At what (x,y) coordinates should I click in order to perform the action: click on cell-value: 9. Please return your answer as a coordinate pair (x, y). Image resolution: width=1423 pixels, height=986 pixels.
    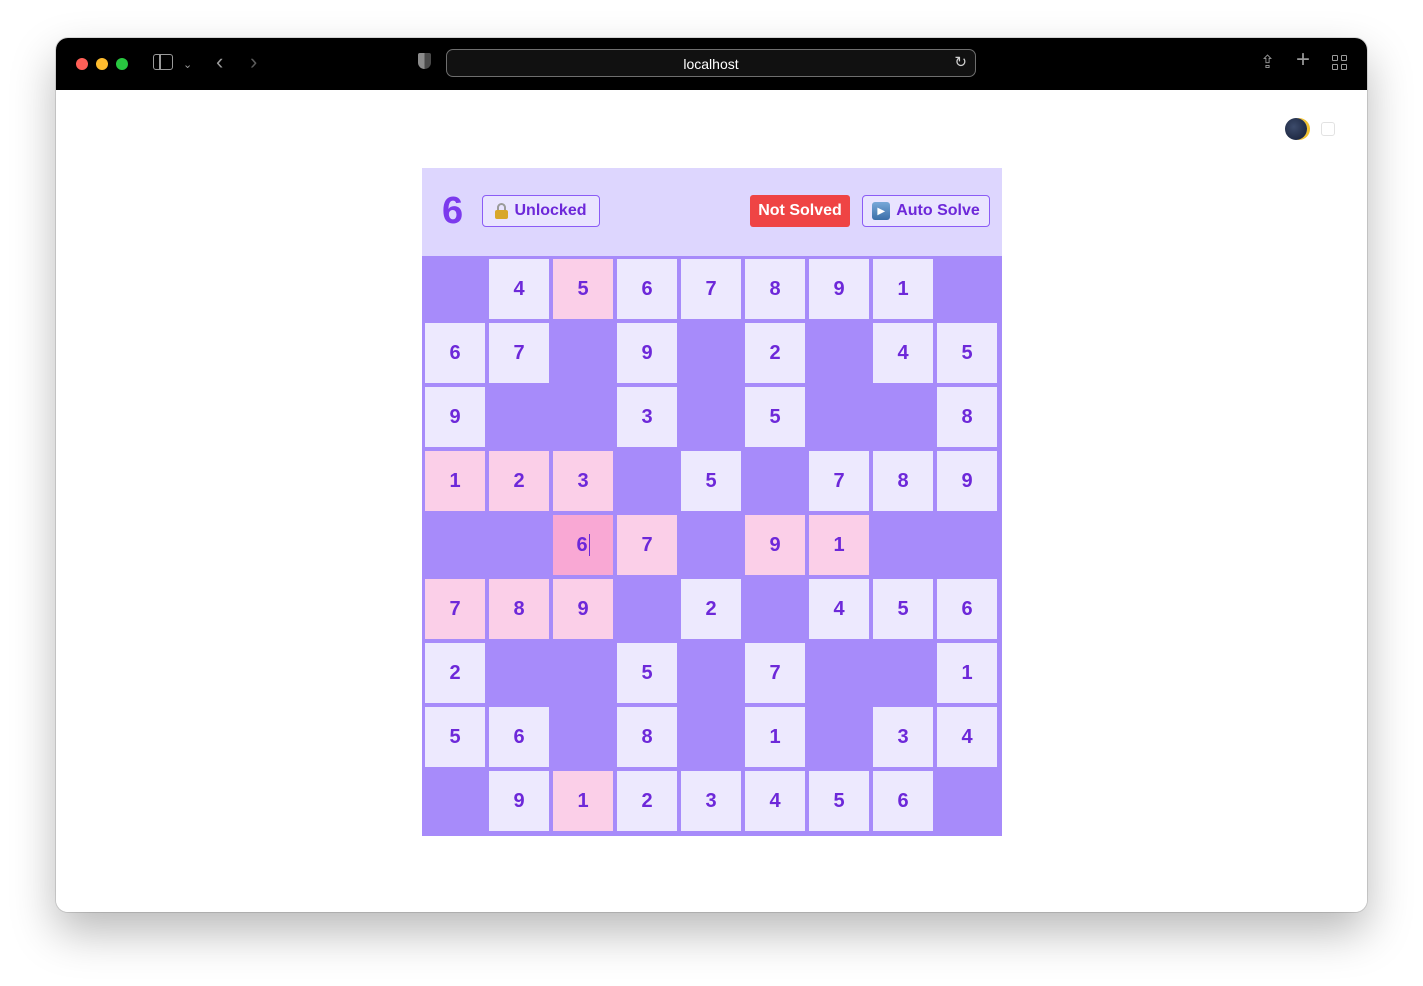
    Looking at the image, I should click on (583, 608).